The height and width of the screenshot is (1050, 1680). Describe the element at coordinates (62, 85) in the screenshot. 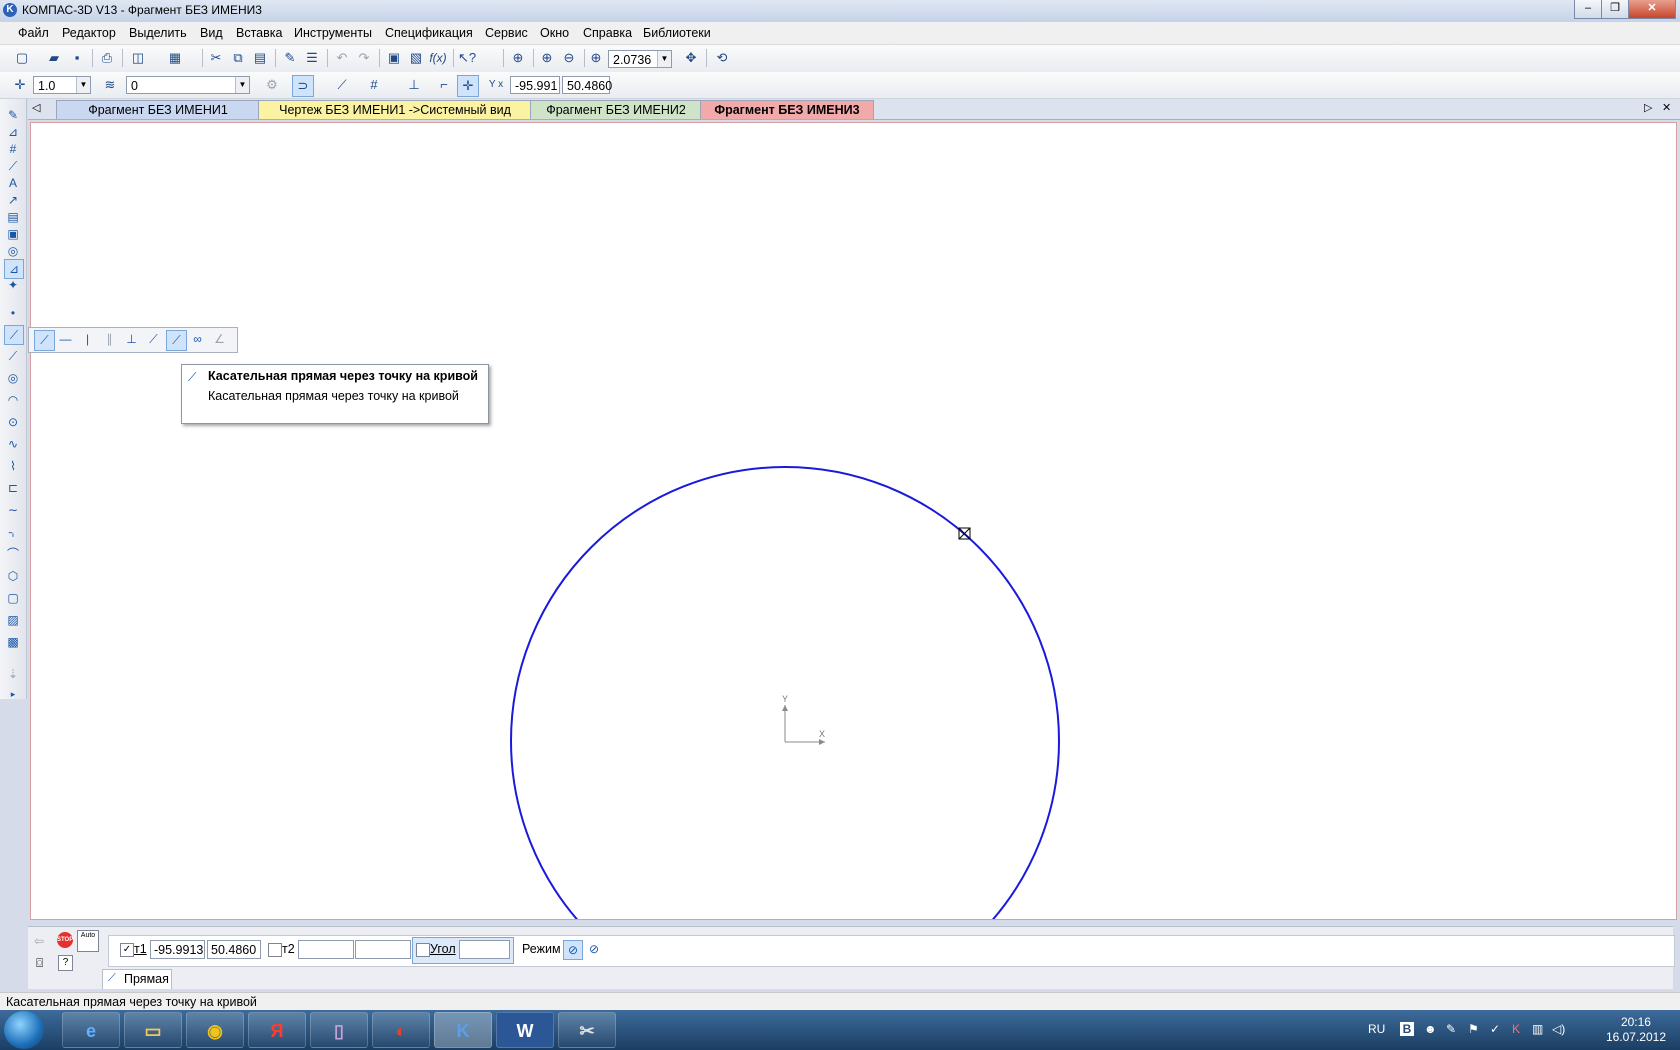

I see `step-combo: 1.0 ▼` at that location.